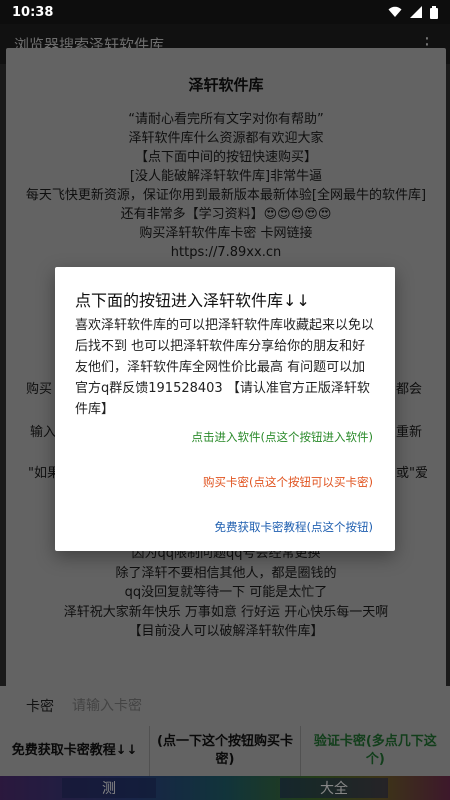  I want to click on battery-icon, so click(434, 12).